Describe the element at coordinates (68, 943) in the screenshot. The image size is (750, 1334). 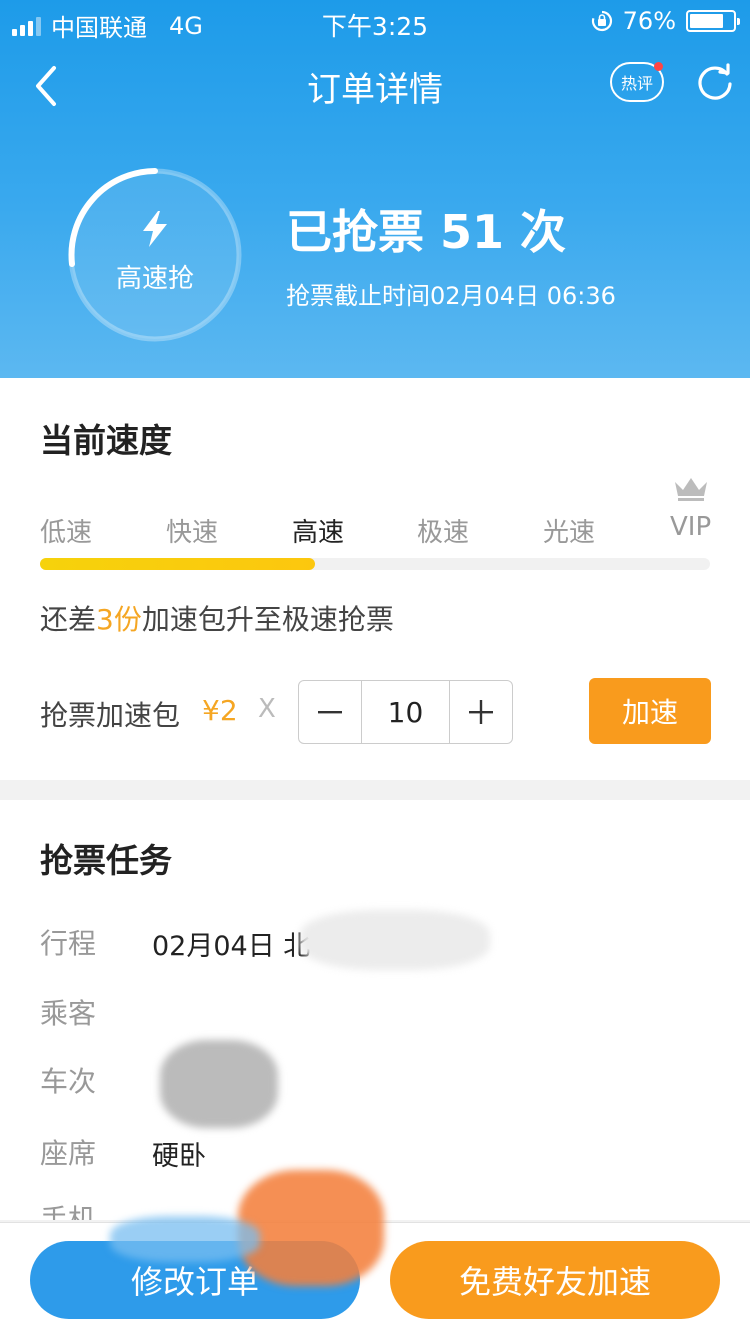
I see `route-label: 行程` at that location.